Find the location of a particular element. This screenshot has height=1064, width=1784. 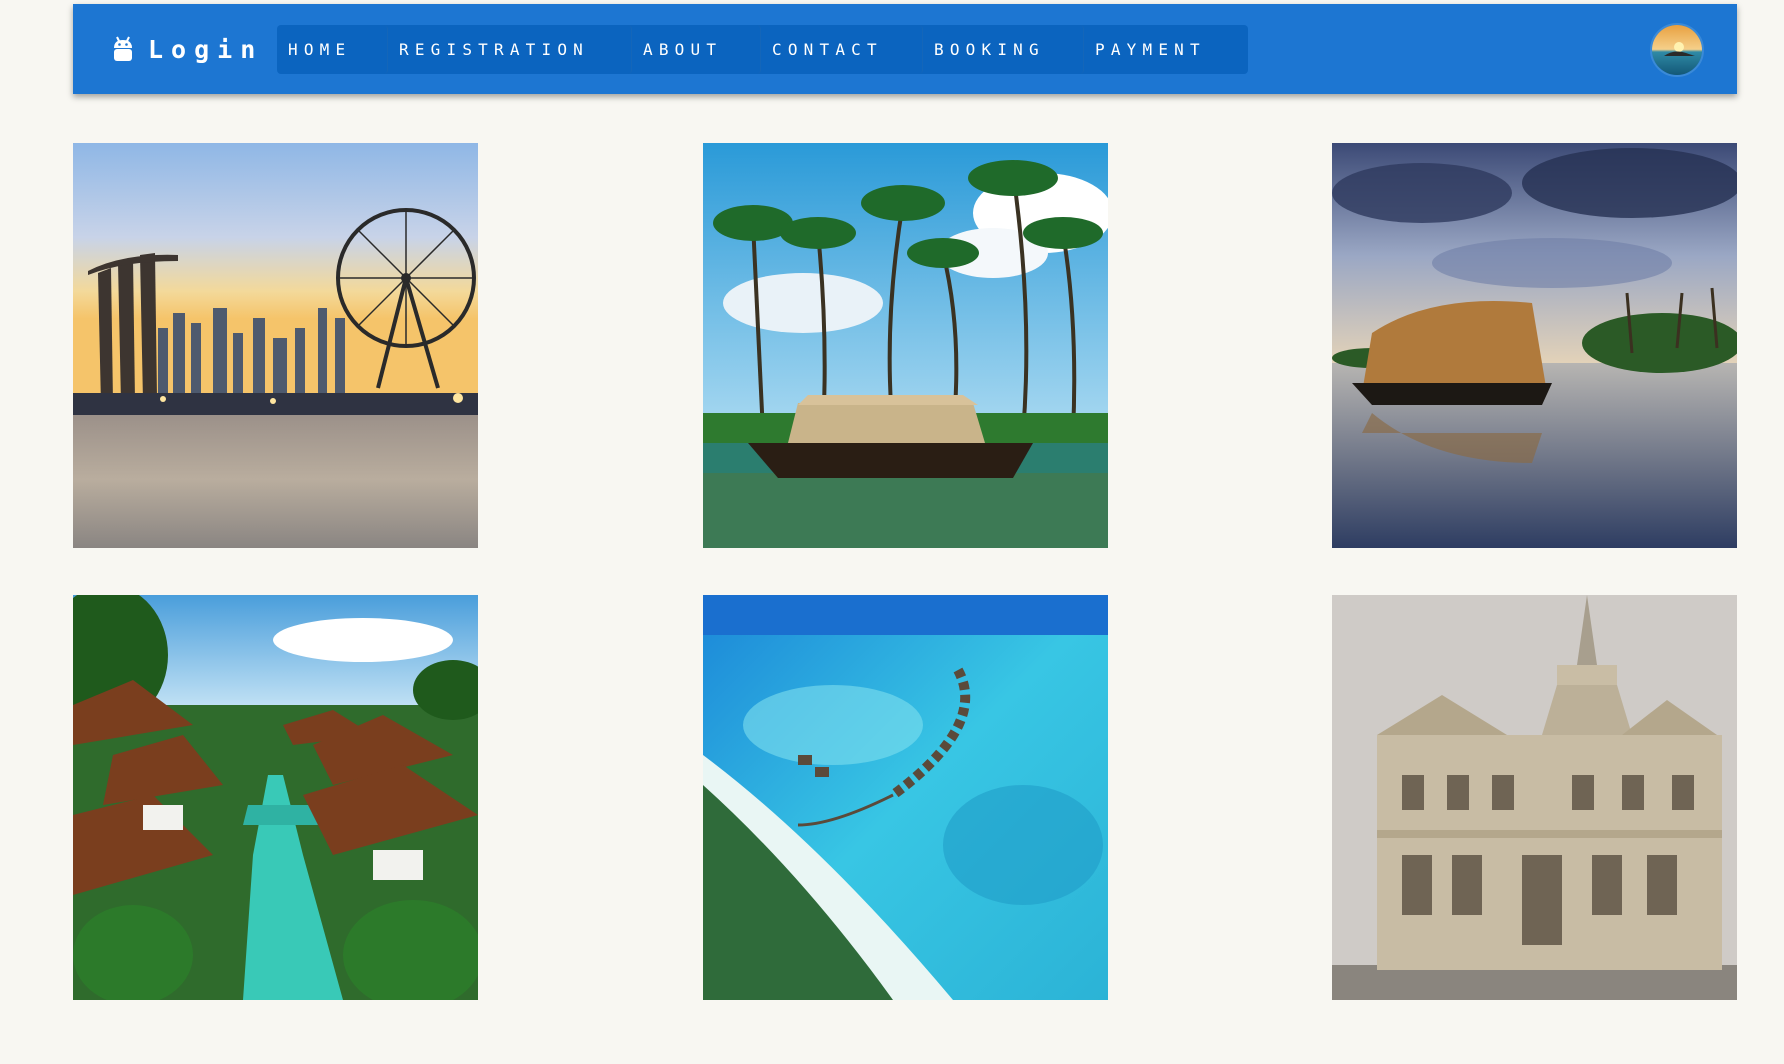

nav-item-booking: BOOKING is located at coordinates (1003, 49).